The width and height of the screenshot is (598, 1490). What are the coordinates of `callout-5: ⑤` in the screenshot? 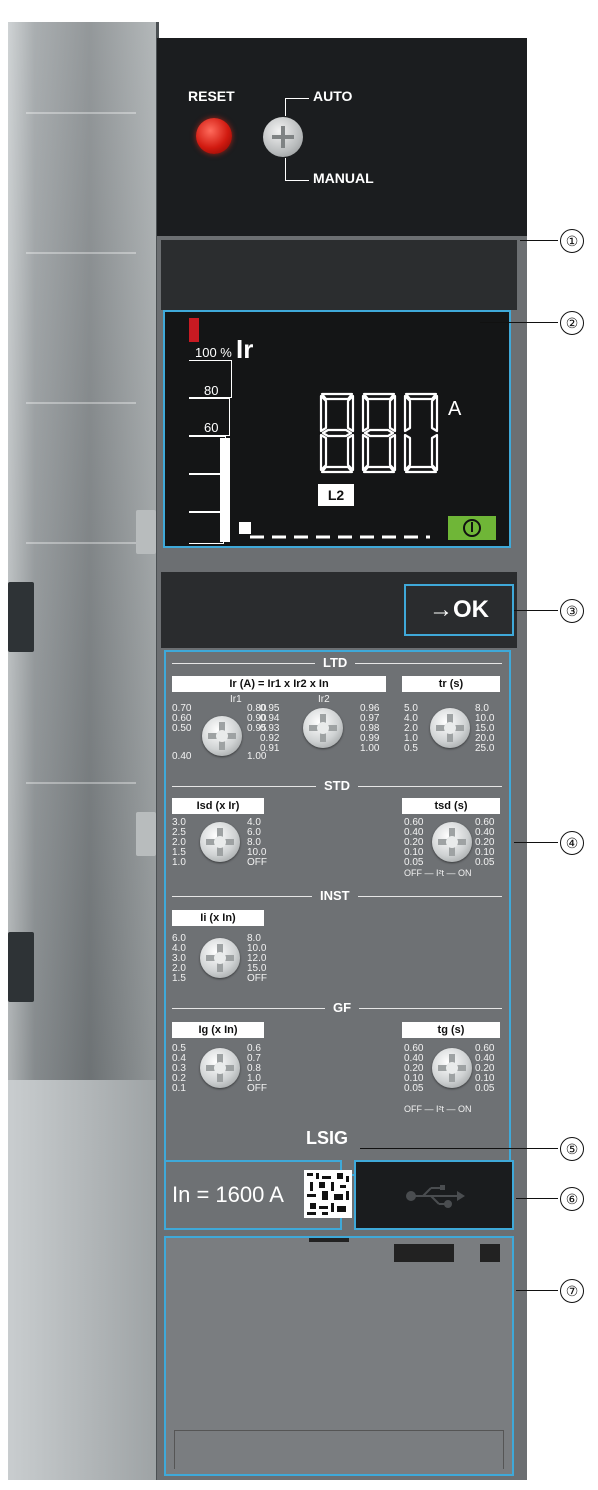 It's located at (572, 1149).